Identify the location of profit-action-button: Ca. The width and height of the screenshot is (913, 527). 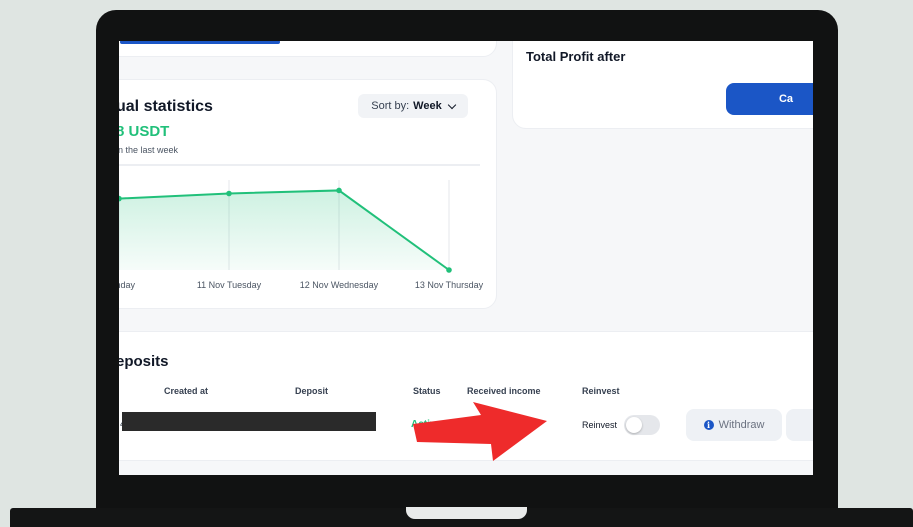
(769, 99).